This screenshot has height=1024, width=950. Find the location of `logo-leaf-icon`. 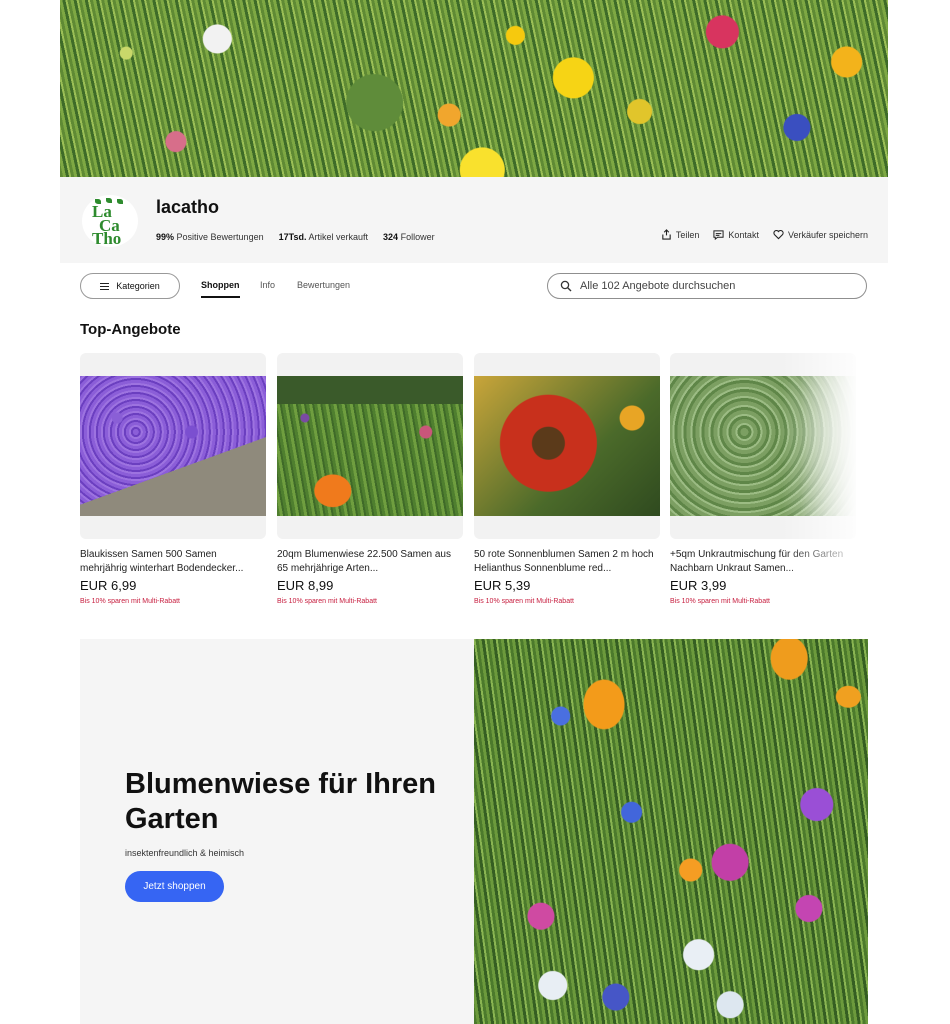

logo-leaf-icon is located at coordinates (120, 201).